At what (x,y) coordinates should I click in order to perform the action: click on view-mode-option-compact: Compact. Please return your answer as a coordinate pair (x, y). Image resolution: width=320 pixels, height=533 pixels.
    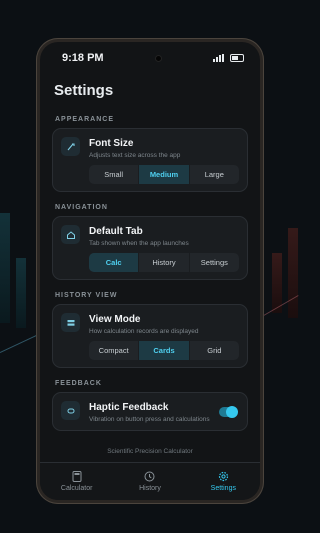
    Looking at the image, I should click on (114, 350).